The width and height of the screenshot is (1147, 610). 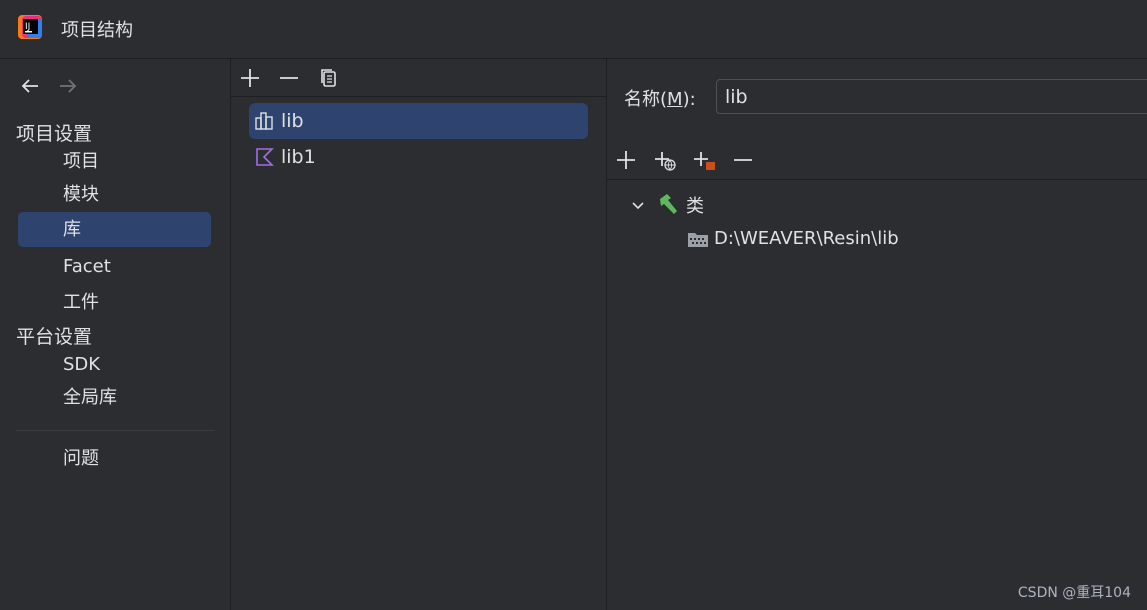 What do you see at coordinates (292, 121) in the screenshot?
I see `list-item-label: lib` at bounding box center [292, 121].